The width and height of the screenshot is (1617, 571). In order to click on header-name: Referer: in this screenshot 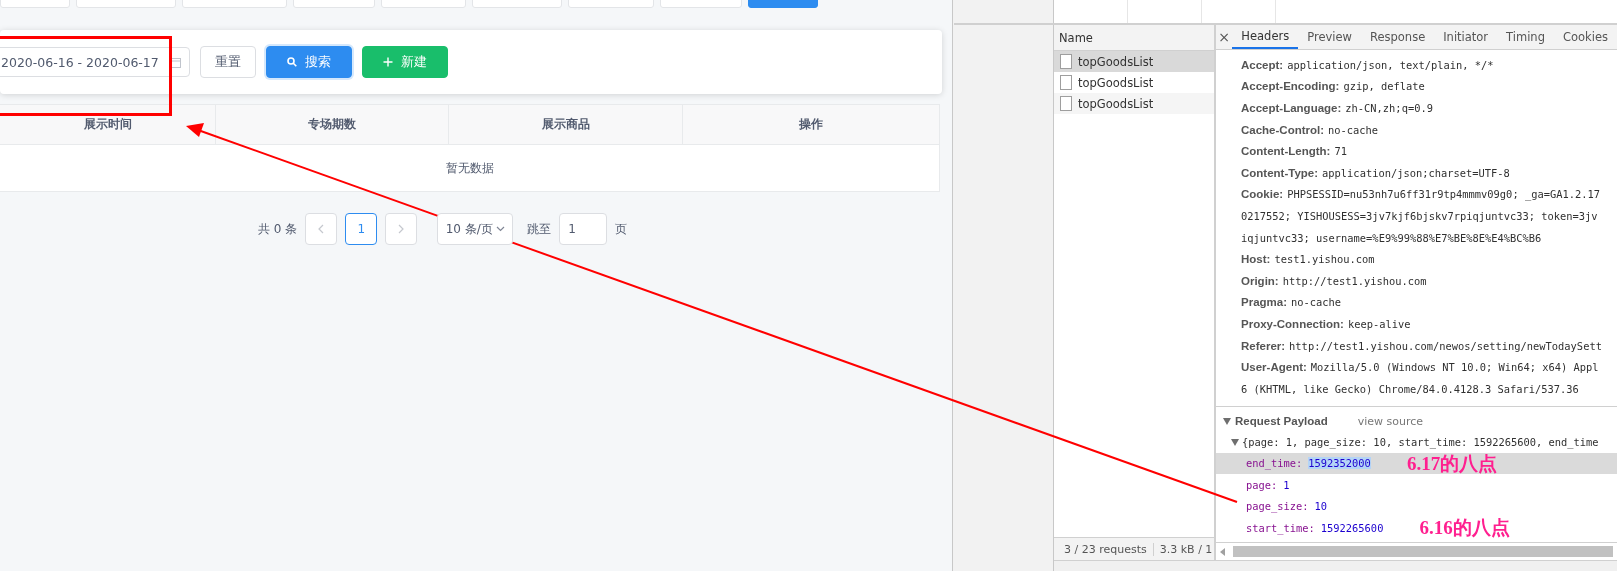, I will do `click(1263, 345)`.